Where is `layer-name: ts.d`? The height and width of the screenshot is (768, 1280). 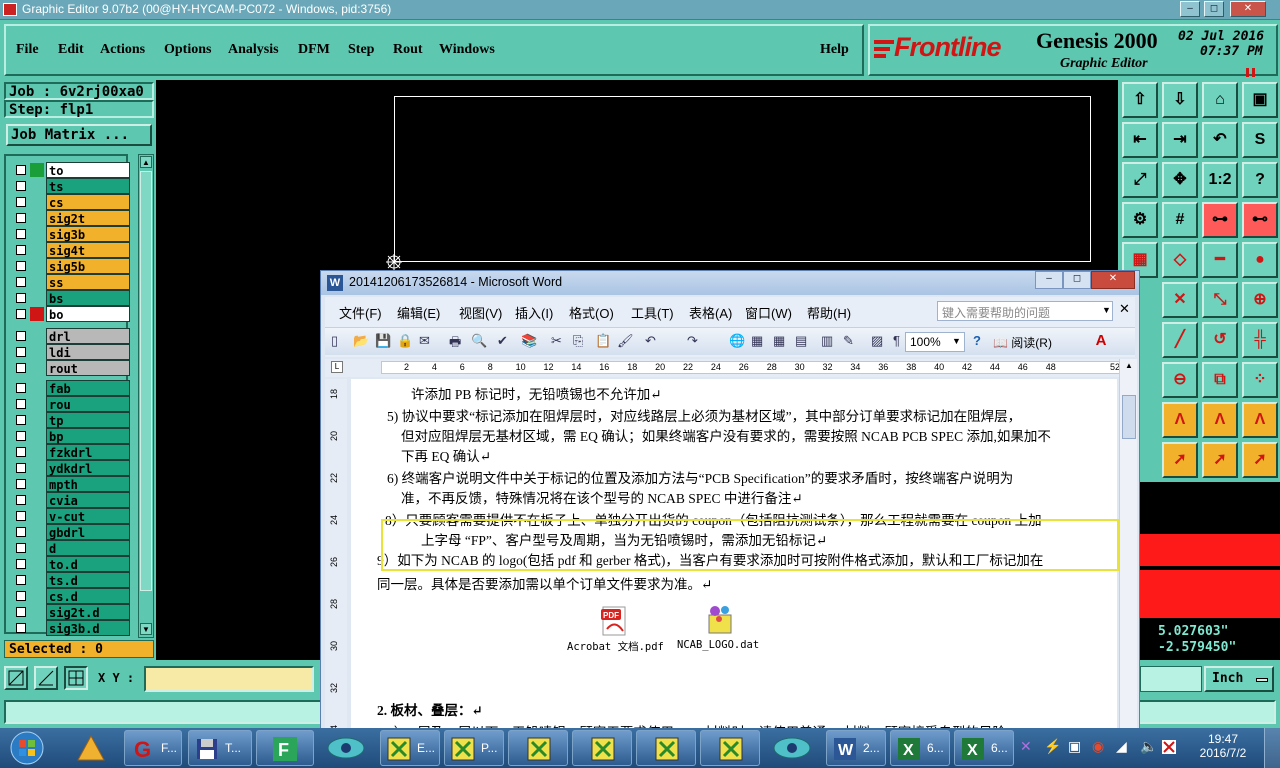
layer-name: ts.d is located at coordinates (88, 580).